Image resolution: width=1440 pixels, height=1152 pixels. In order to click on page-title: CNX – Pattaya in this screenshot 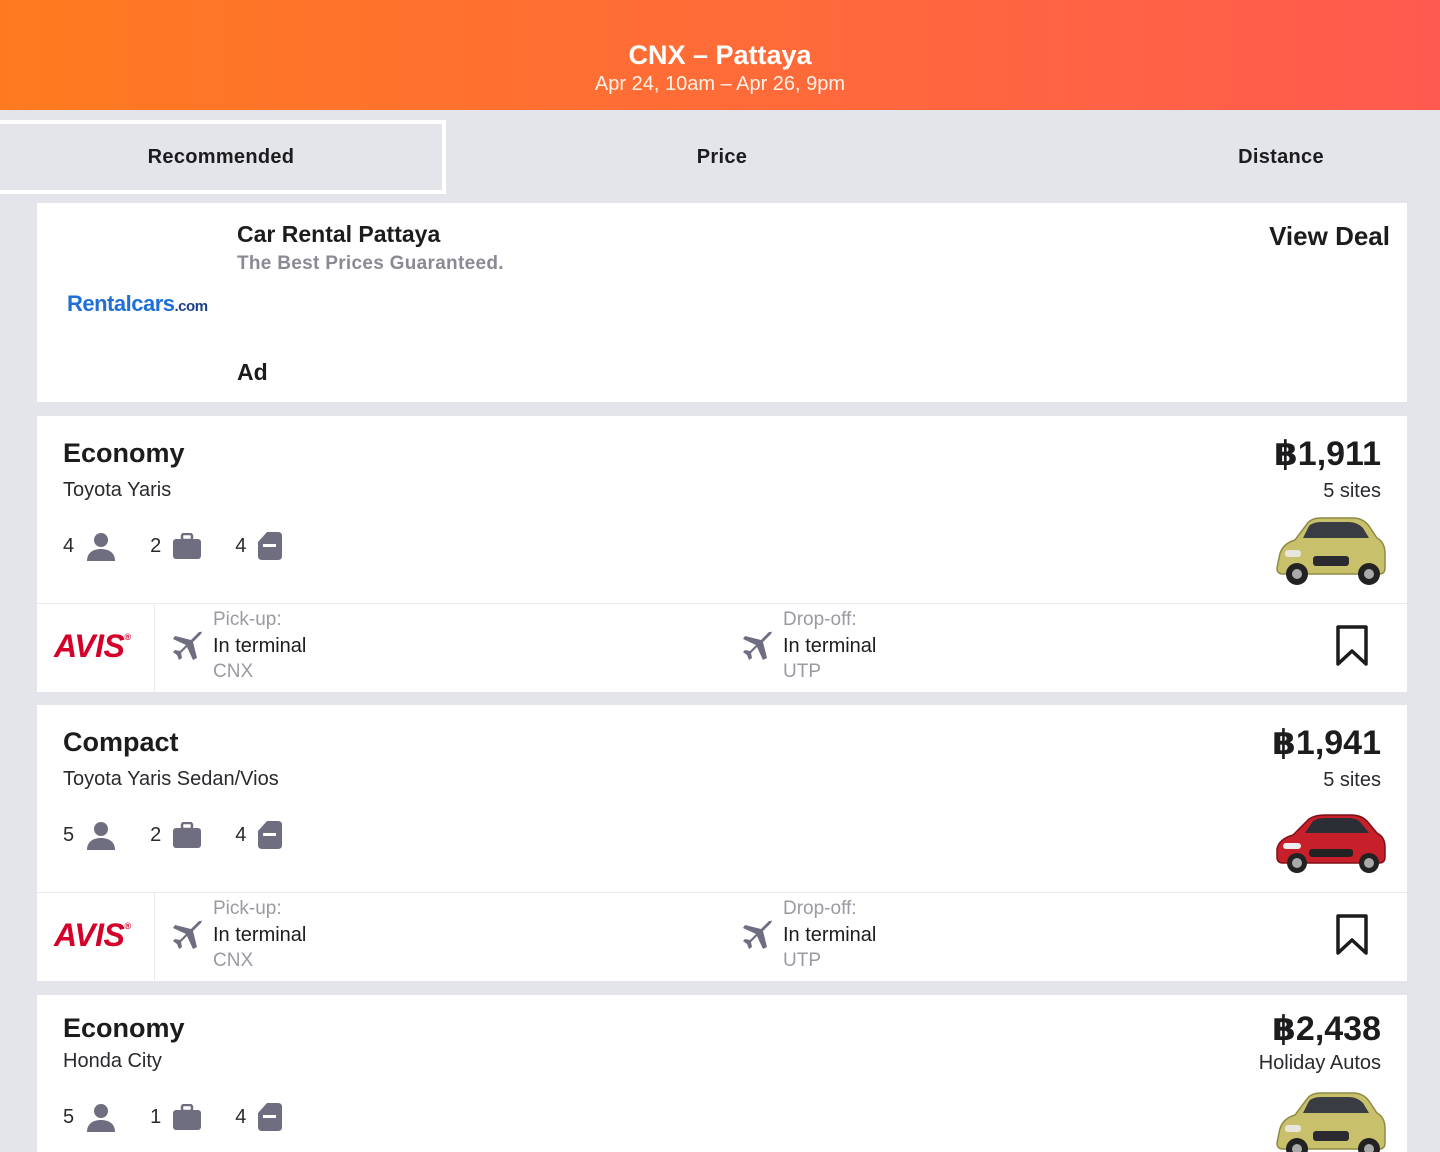, I will do `click(720, 55)`.